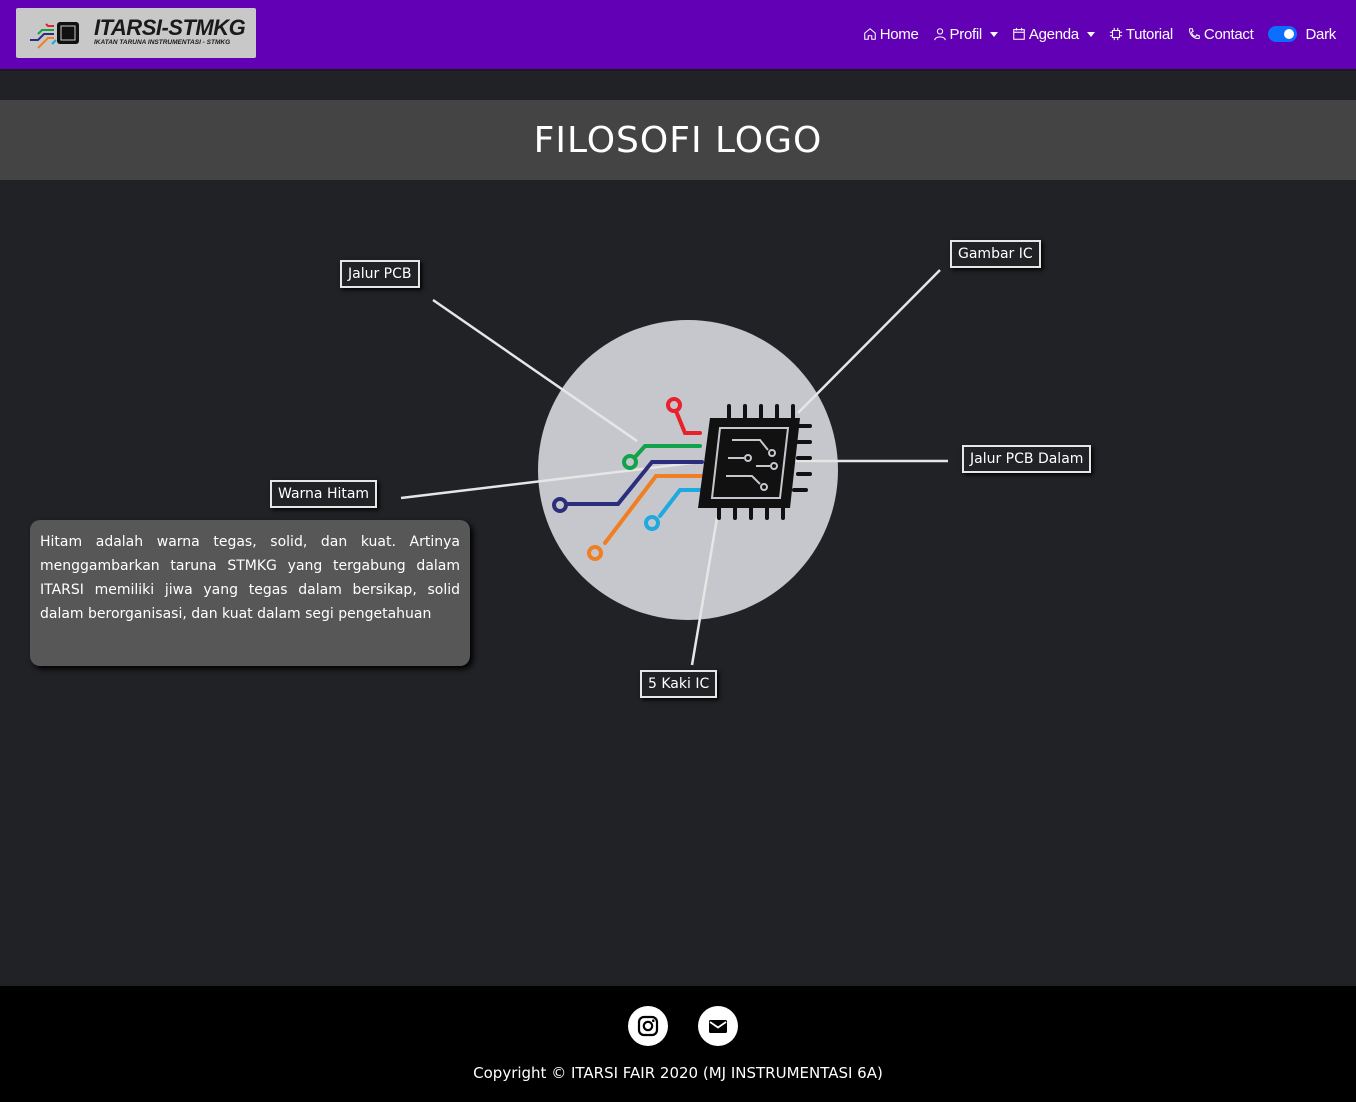 The image size is (1356, 1102). Describe the element at coordinates (755, 462) in the screenshot. I see `ic-chip-icon` at that location.